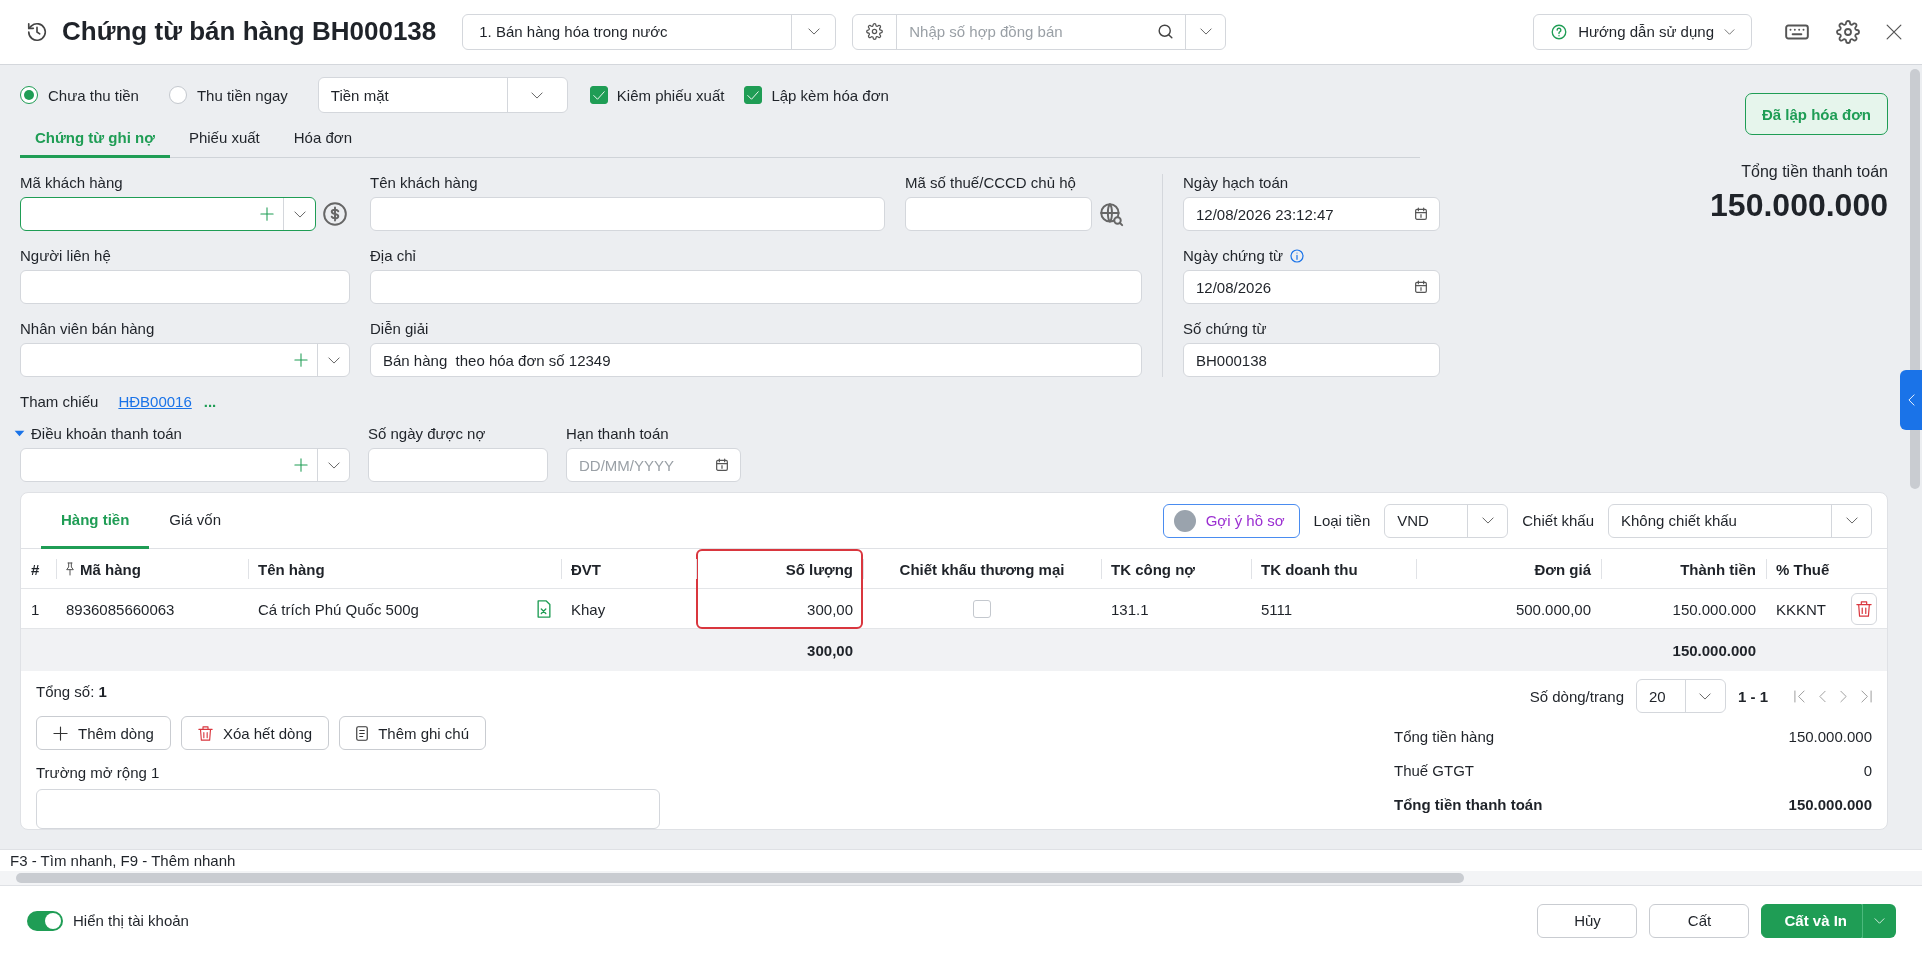 This screenshot has height=955, width=1922. What do you see at coordinates (1297, 255) in the screenshot?
I see `info-icon` at bounding box center [1297, 255].